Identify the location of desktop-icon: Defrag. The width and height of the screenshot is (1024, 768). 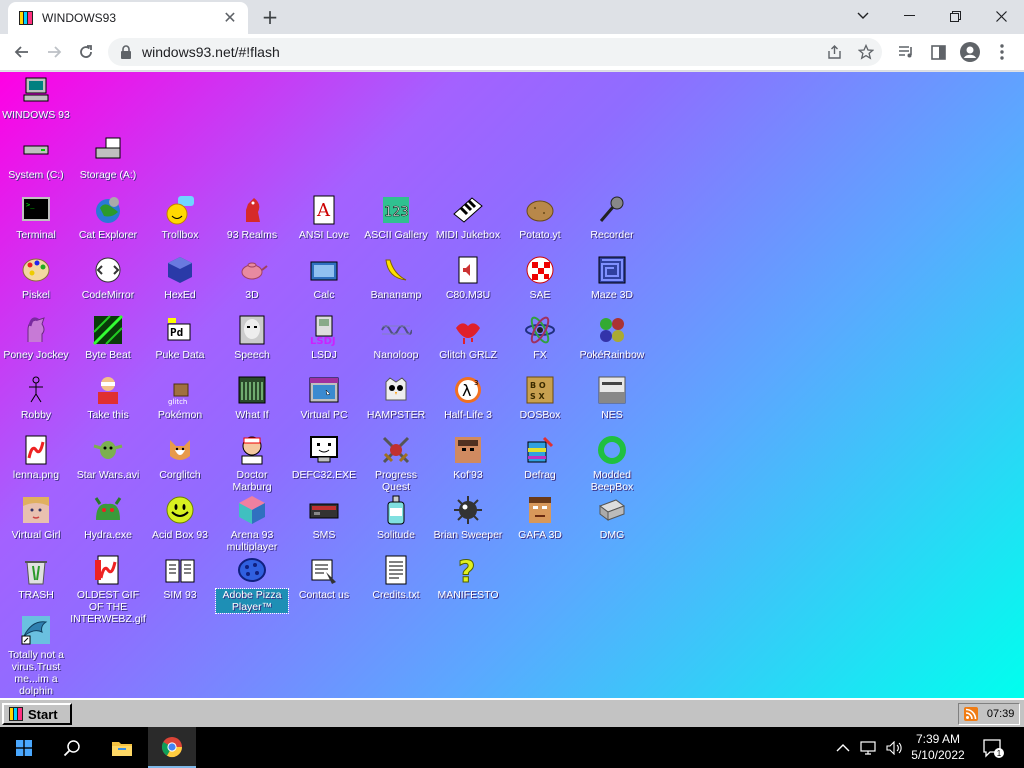
(540, 457).